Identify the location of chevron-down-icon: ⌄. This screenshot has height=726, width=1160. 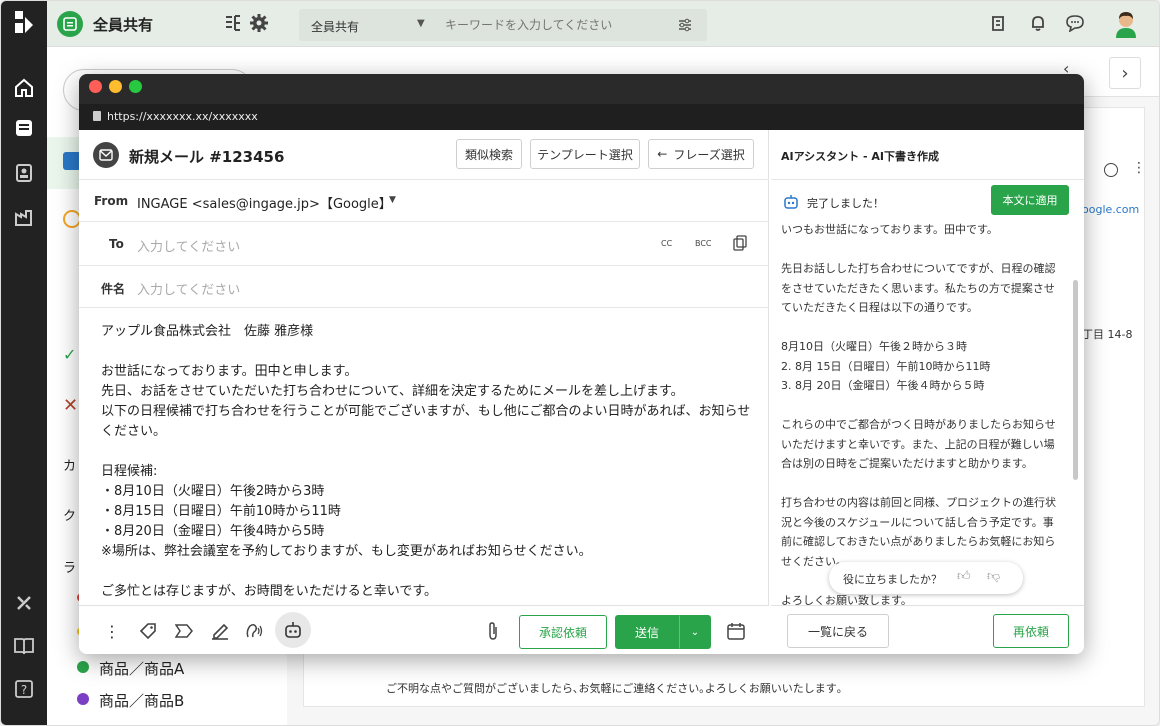
(695, 632).